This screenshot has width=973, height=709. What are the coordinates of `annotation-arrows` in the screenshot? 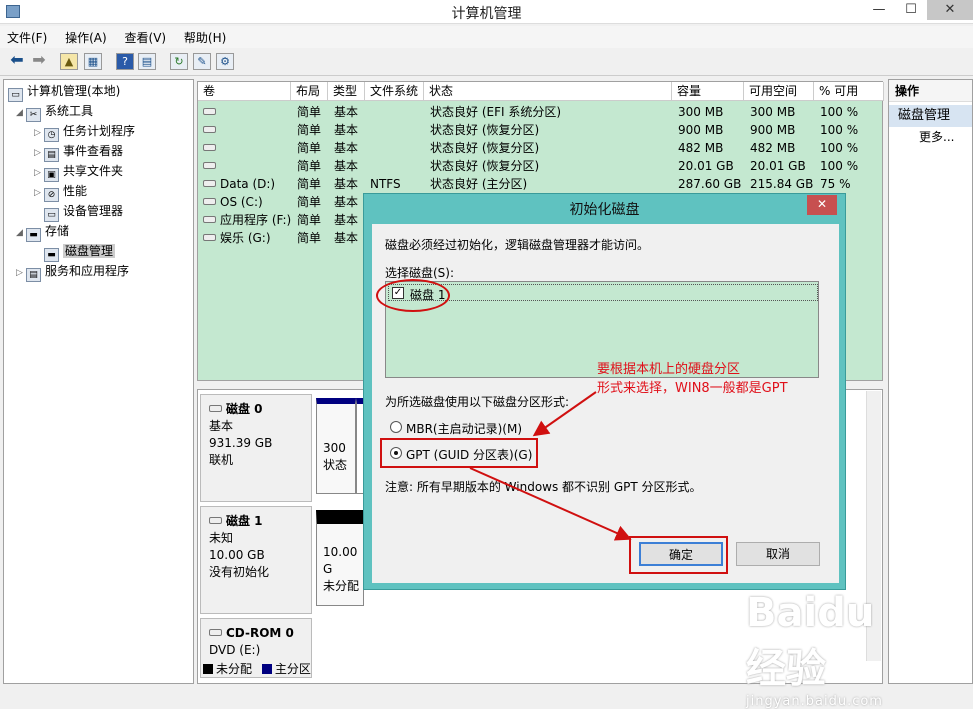 It's located at (550, 466).